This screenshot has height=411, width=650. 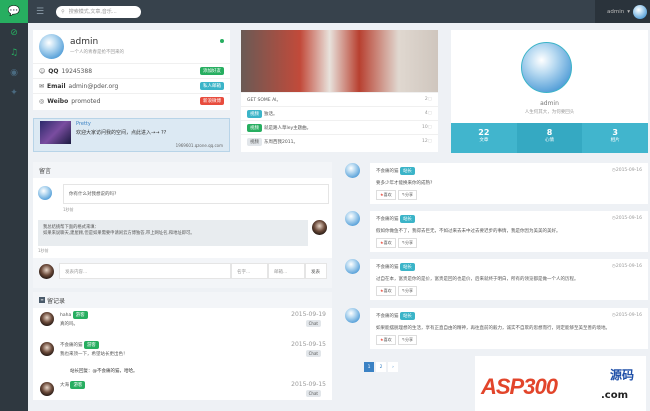 I want to click on stat-articles: 22 文章, so click(x=484, y=138).